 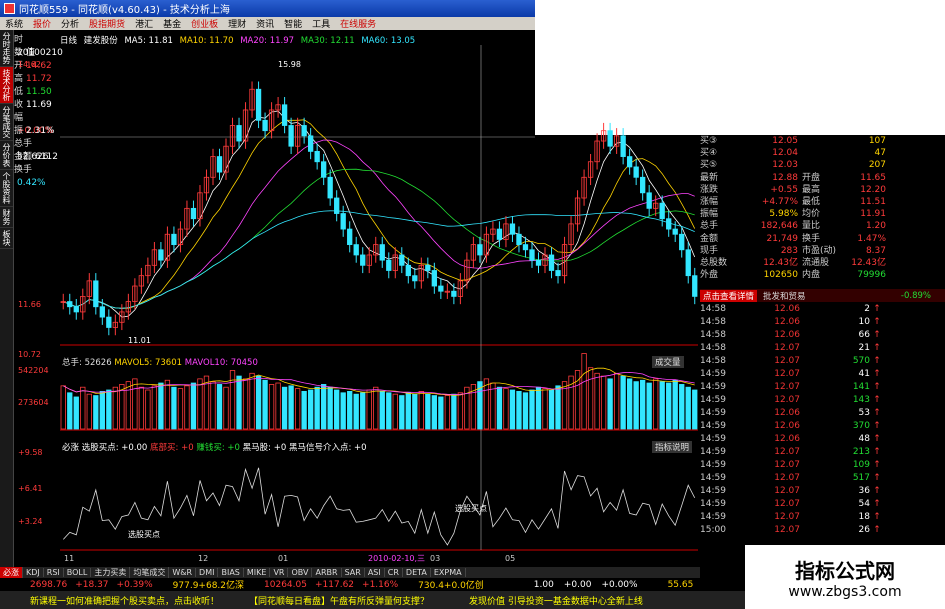 What do you see at coordinates (150, 572) in the screenshot?
I see `indicator-tab: 均笔成交` at bounding box center [150, 572].